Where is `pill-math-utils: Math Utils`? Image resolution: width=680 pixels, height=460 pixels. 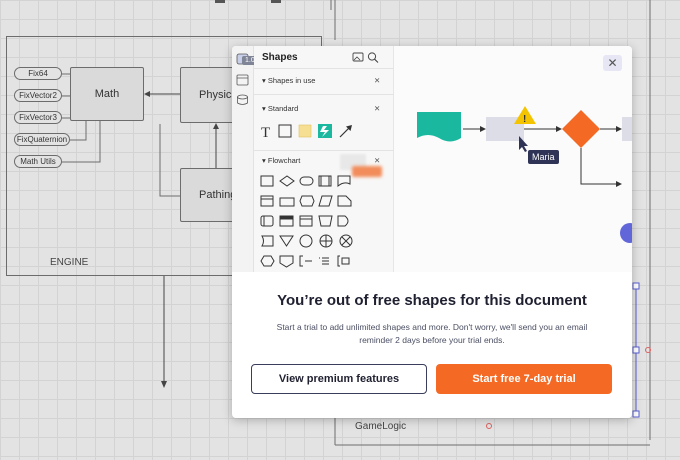
pill-math-utils: Math Utils is located at coordinates (38, 161).